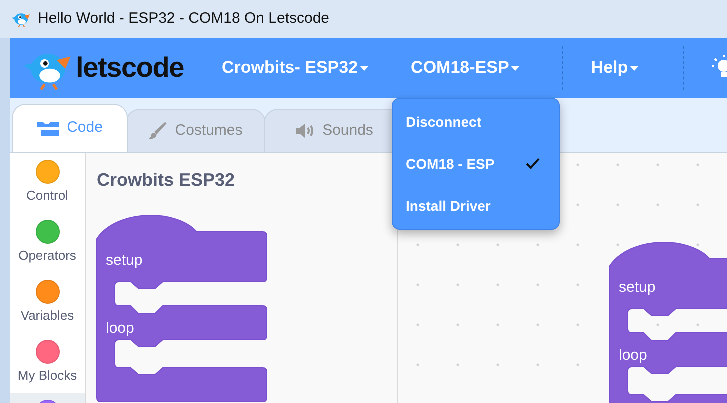 This screenshot has height=403, width=727. I want to click on brush-icon, so click(158, 131).